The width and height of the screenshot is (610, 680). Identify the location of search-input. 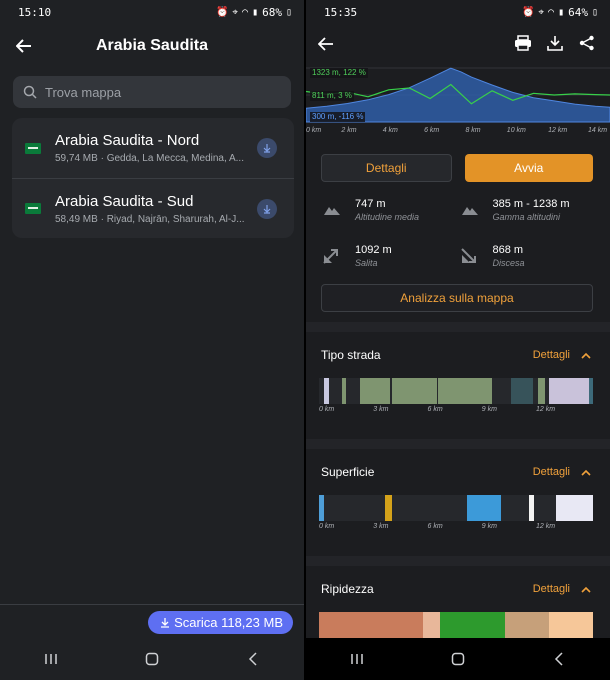
(160, 92).